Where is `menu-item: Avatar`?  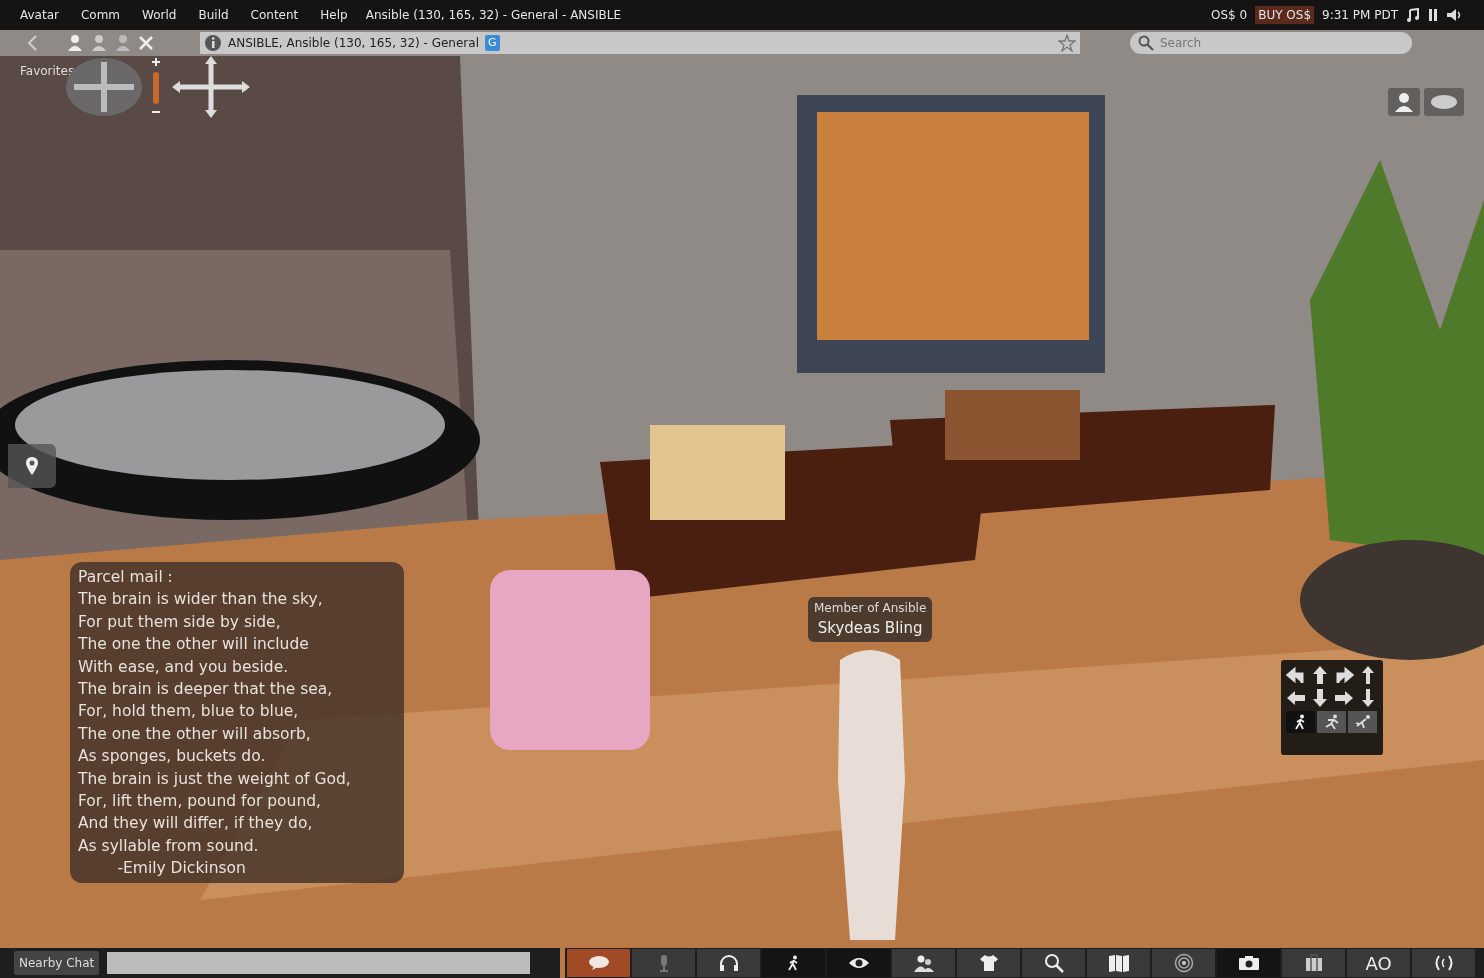 menu-item: Avatar is located at coordinates (39, 15).